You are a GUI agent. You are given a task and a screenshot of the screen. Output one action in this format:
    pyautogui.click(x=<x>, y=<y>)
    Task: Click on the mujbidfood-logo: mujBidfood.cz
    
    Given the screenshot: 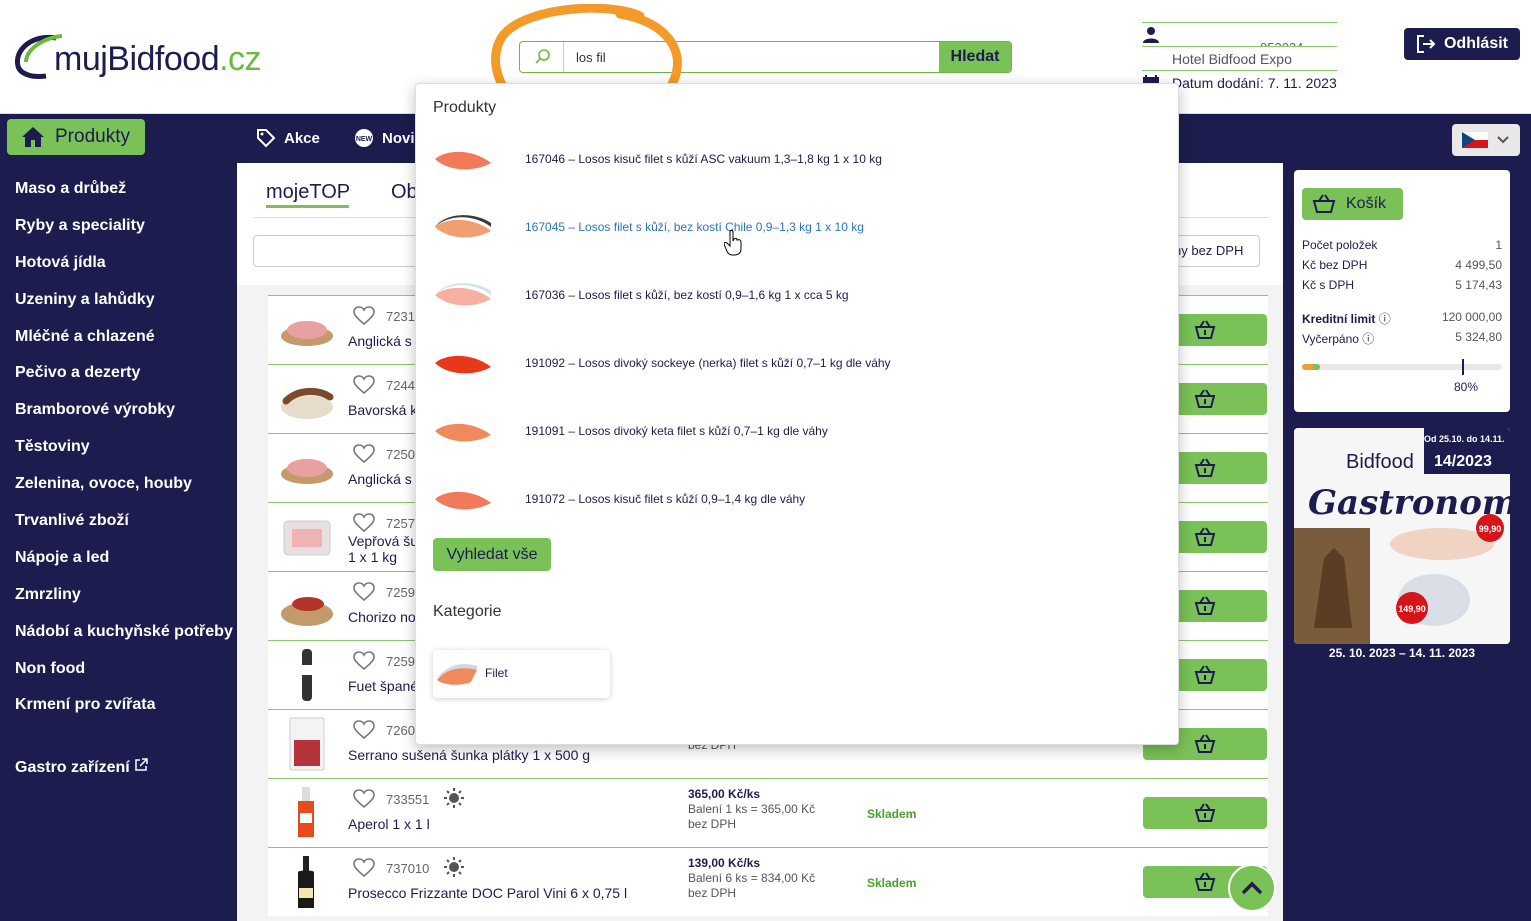 What is the action you would take?
    pyautogui.click(x=157, y=59)
    